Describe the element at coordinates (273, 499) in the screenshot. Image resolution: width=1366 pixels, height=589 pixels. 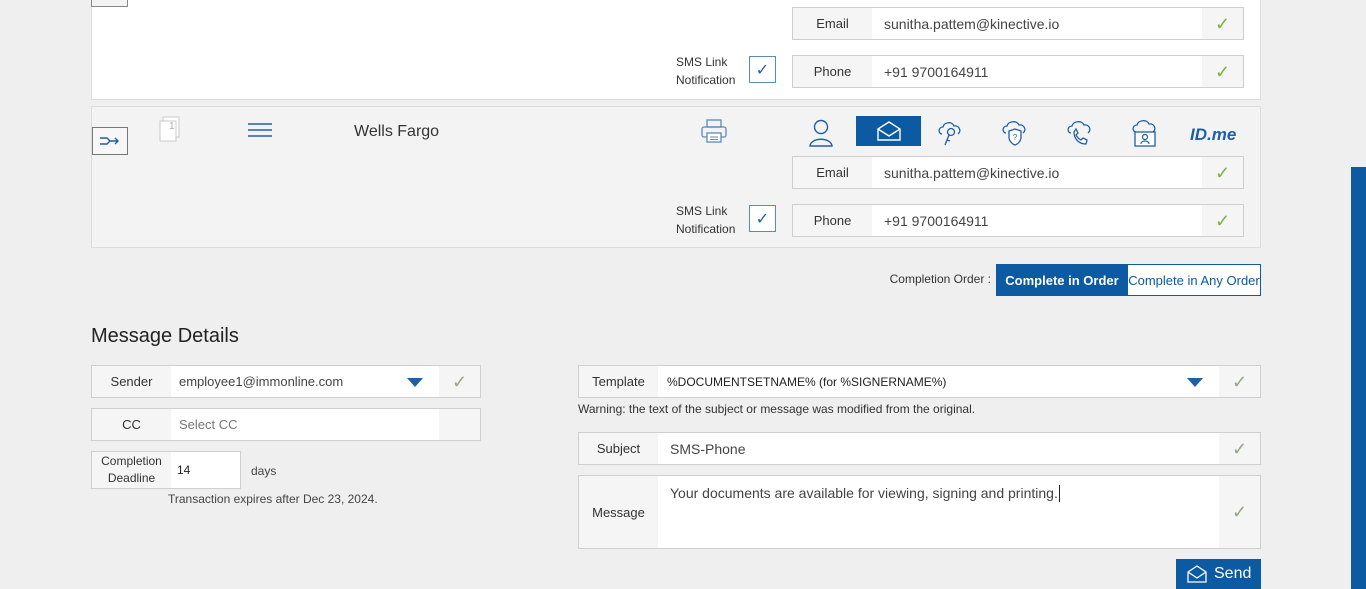
I see `expires-text: Transaction expires after Dec 23, 2024.` at that location.